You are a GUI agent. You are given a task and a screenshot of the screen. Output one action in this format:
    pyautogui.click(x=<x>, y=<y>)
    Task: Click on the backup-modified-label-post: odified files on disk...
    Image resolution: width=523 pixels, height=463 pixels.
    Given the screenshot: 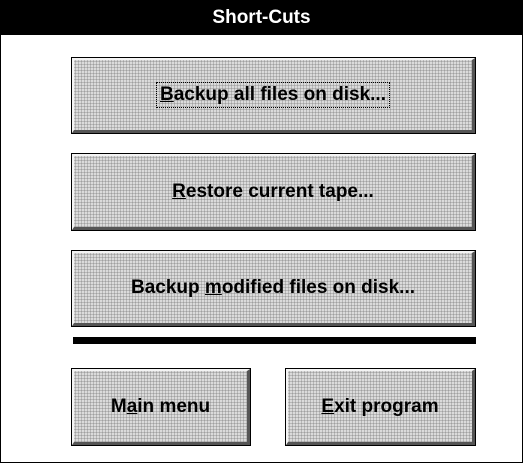 What is the action you would take?
    pyautogui.click(x=318, y=287)
    